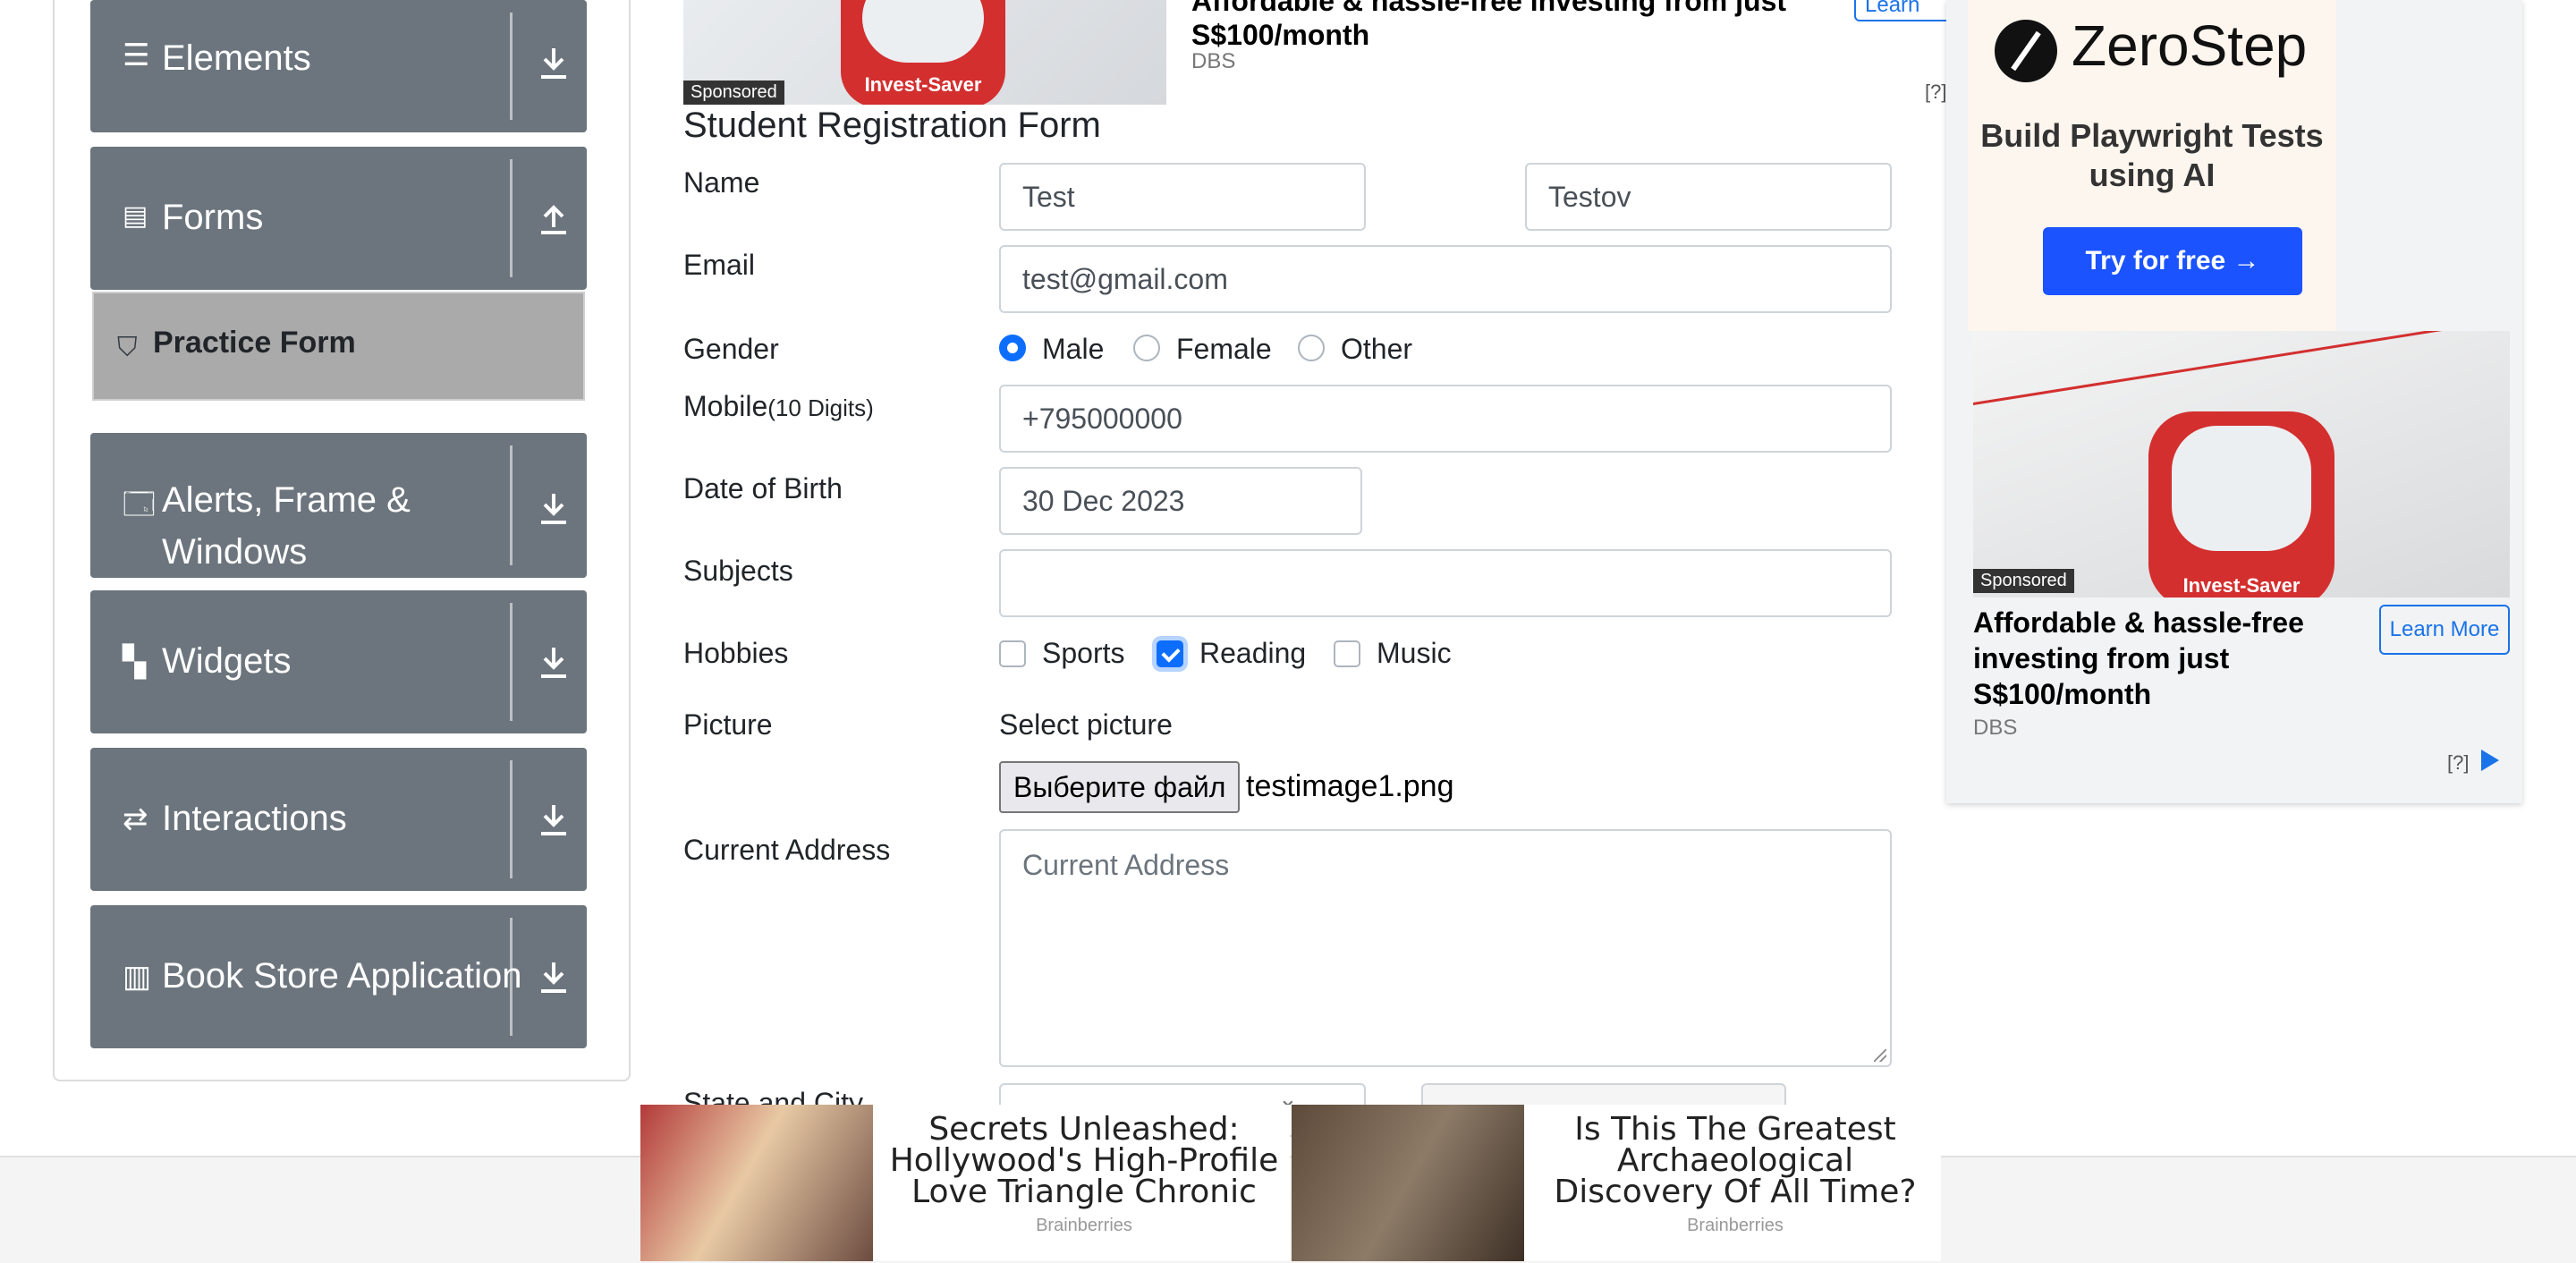 The width and height of the screenshot is (2576, 1263). What do you see at coordinates (136, 55) in the screenshot?
I see `list-icon: ☰` at bounding box center [136, 55].